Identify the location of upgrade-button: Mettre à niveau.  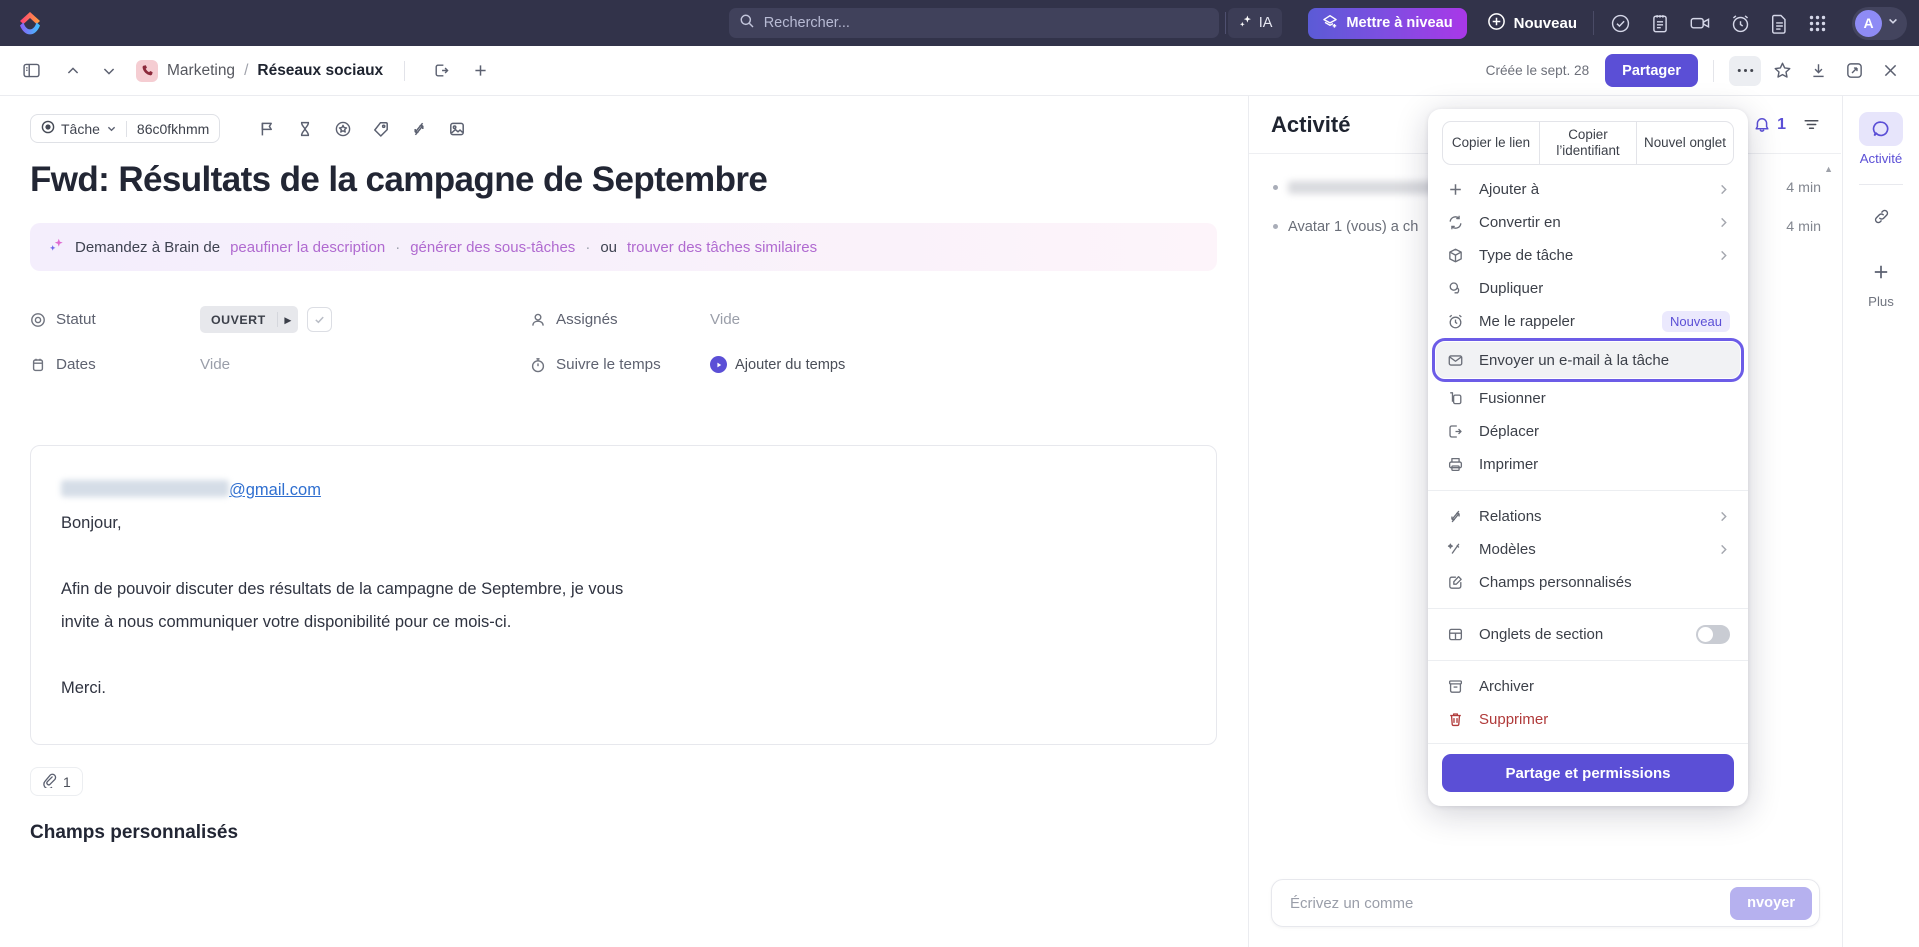
(1387, 23).